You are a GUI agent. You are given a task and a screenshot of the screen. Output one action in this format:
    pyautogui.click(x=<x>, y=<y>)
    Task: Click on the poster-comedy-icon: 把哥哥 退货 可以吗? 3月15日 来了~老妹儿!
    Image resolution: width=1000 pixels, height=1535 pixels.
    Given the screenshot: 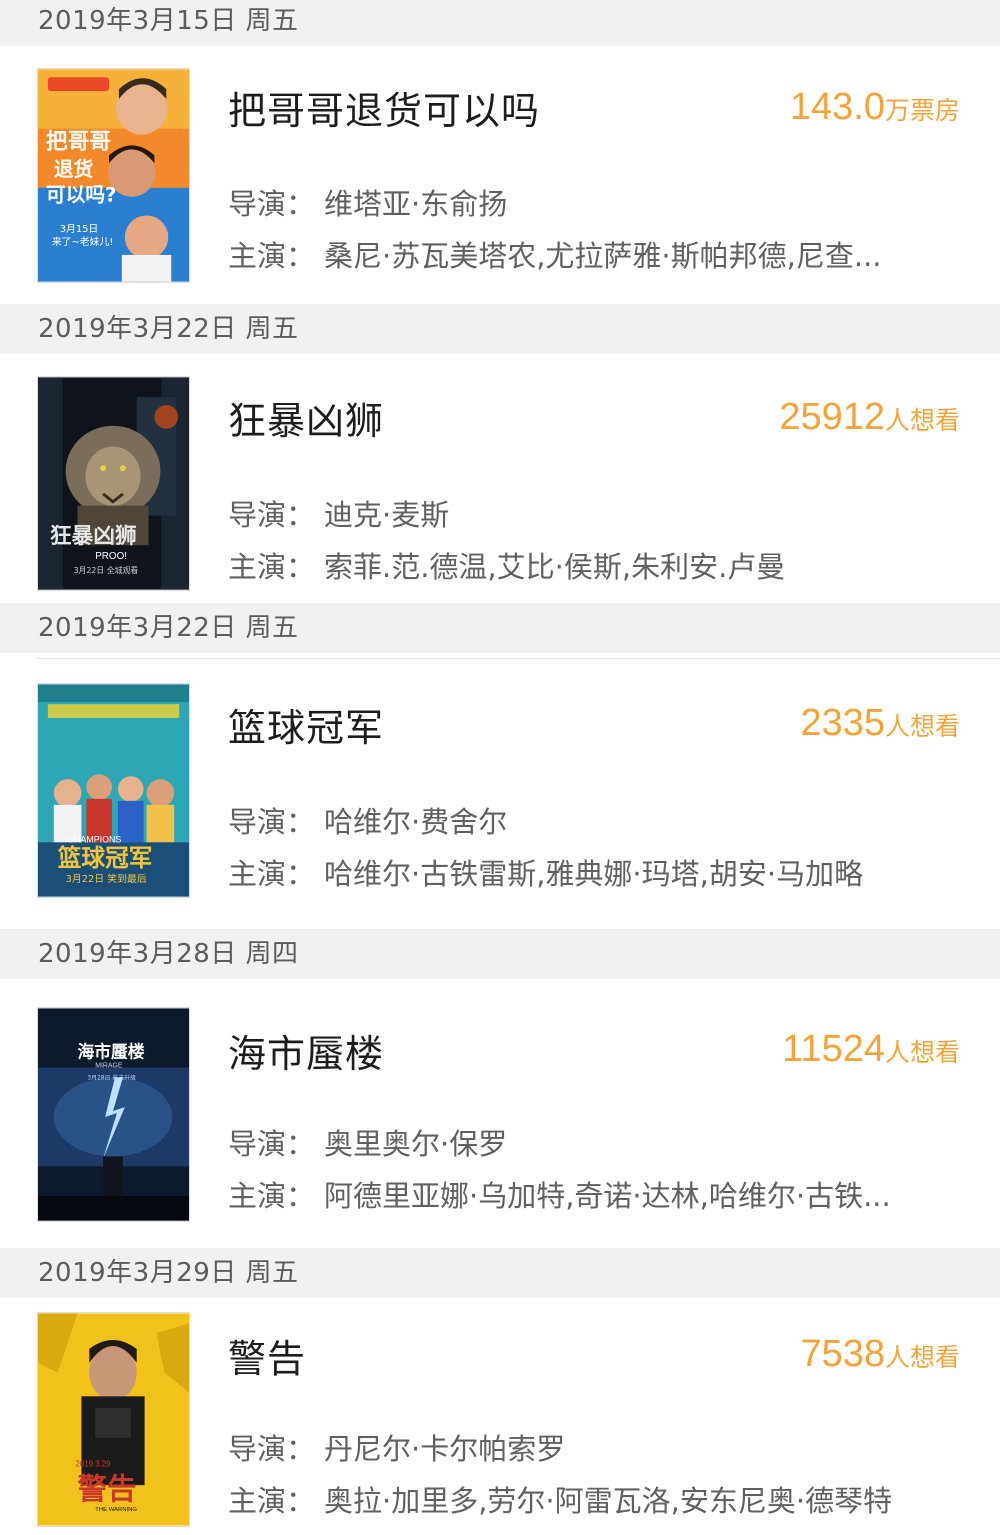 What is the action you would take?
    pyautogui.click(x=113, y=175)
    